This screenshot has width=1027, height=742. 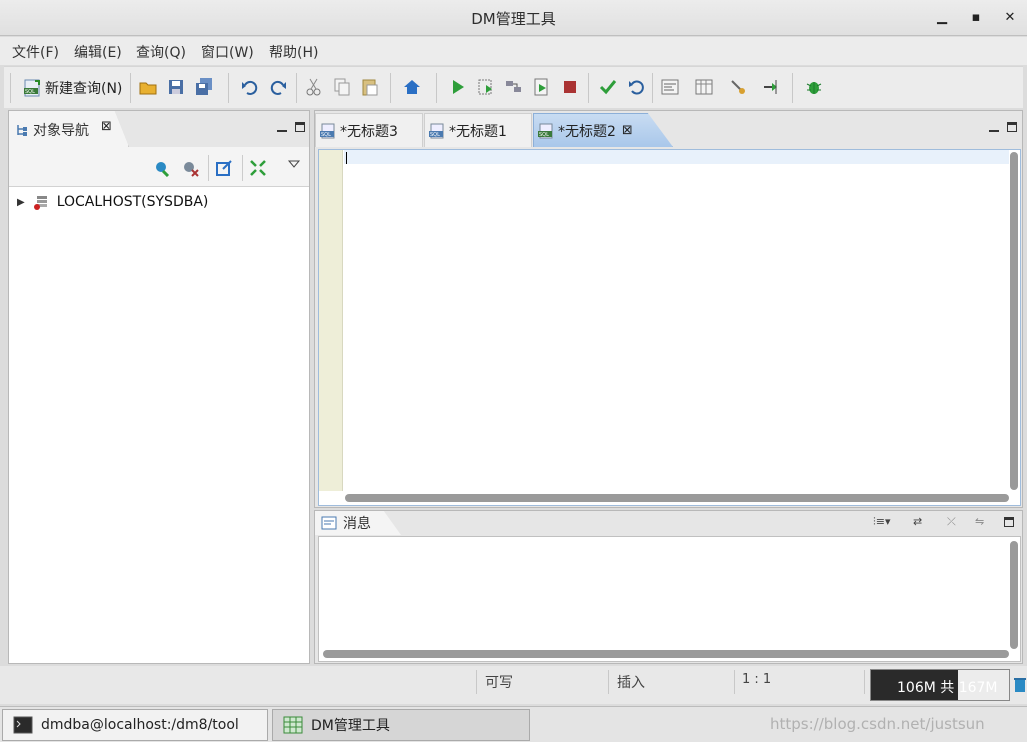 What do you see at coordinates (570, 87) in the screenshot?
I see `stop-icon` at bounding box center [570, 87].